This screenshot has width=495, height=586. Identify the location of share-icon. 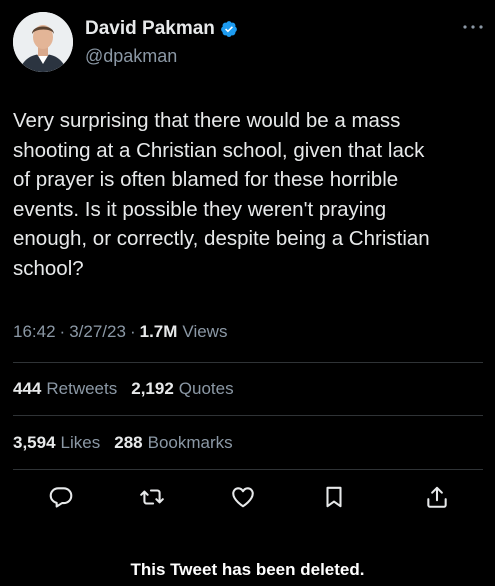
(437, 497).